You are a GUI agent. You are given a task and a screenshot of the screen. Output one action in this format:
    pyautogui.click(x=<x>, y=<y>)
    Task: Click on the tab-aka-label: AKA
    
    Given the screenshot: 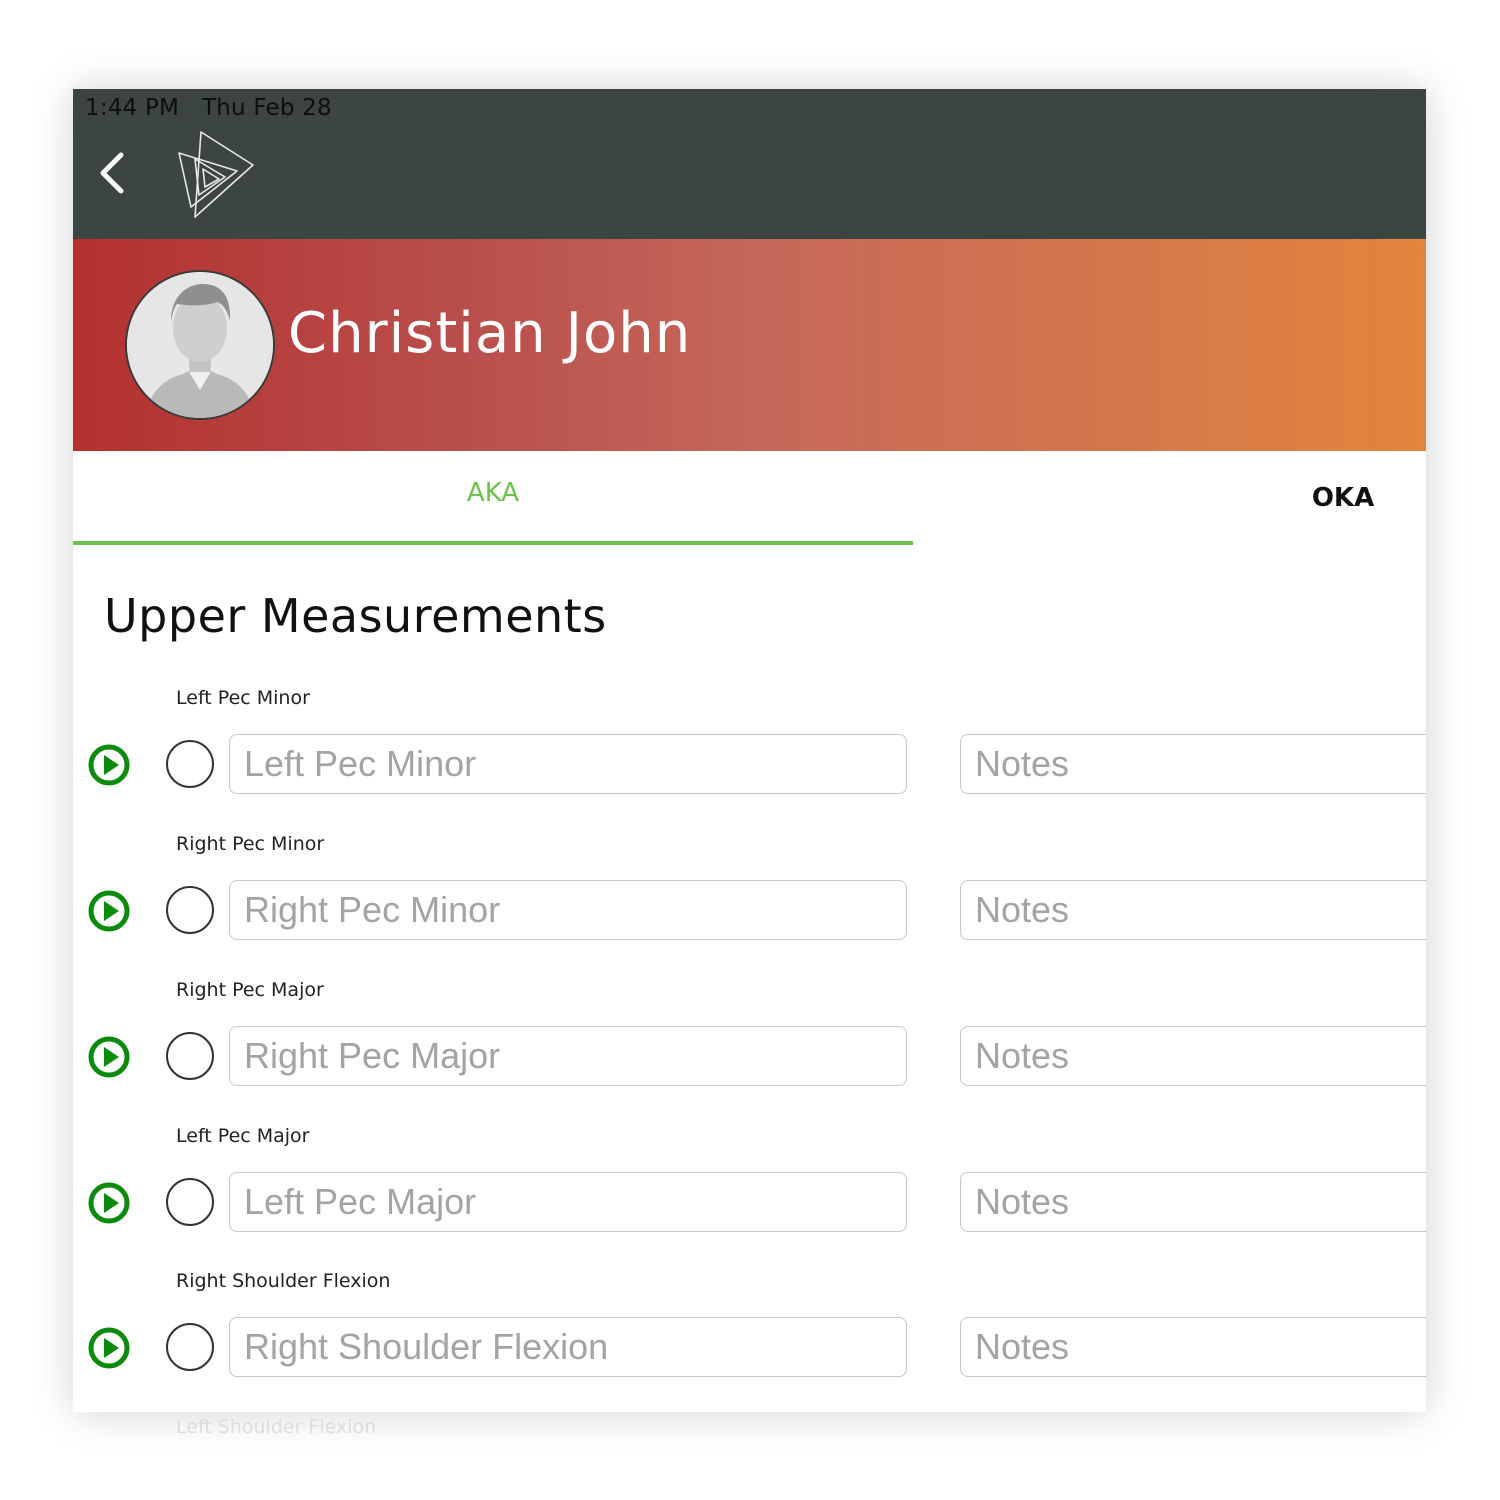 What is the action you would take?
    pyautogui.click(x=493, y=493)
    